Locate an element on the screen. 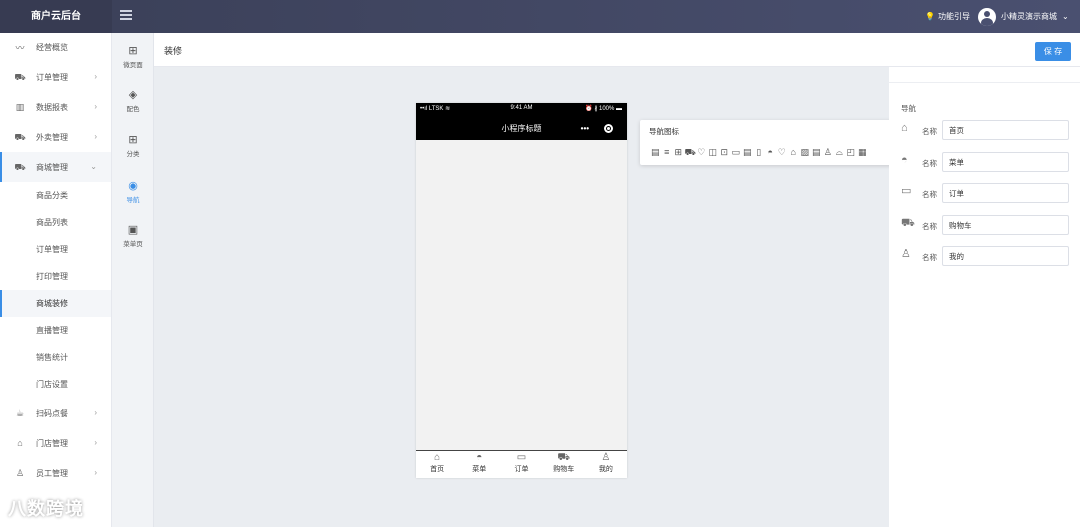 The image size is (1080, 527). panel-section-title: 导航 is located at coordinates (908, 108).